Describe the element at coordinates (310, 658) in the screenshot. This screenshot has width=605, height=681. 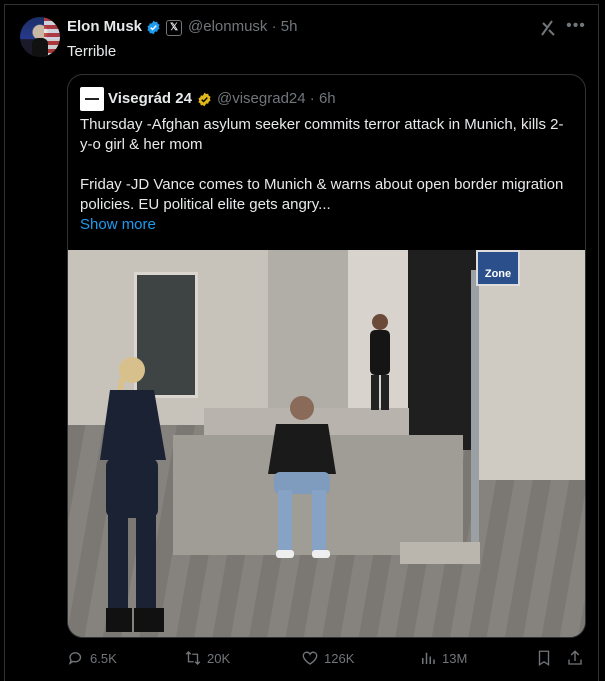
I see `like-icon` at that location.